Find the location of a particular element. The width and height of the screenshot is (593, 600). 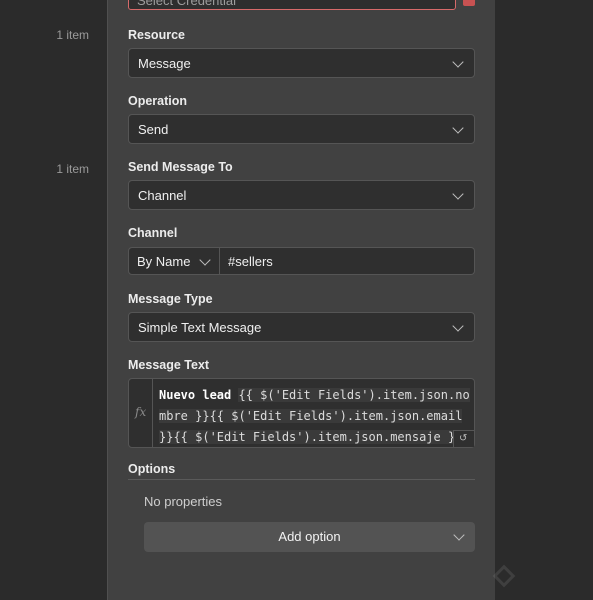

add-option-label: Add option is located at coordinates (309, 536).